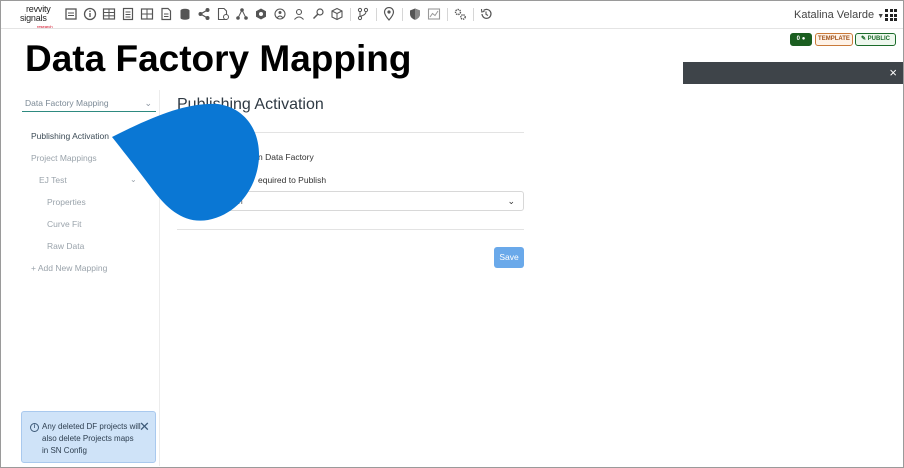 Image resolution: width=904 pixels, height=468 pixels. Describe the element at coordinates (415, 14) in the screenshot. I see `shield-icon` at that location.